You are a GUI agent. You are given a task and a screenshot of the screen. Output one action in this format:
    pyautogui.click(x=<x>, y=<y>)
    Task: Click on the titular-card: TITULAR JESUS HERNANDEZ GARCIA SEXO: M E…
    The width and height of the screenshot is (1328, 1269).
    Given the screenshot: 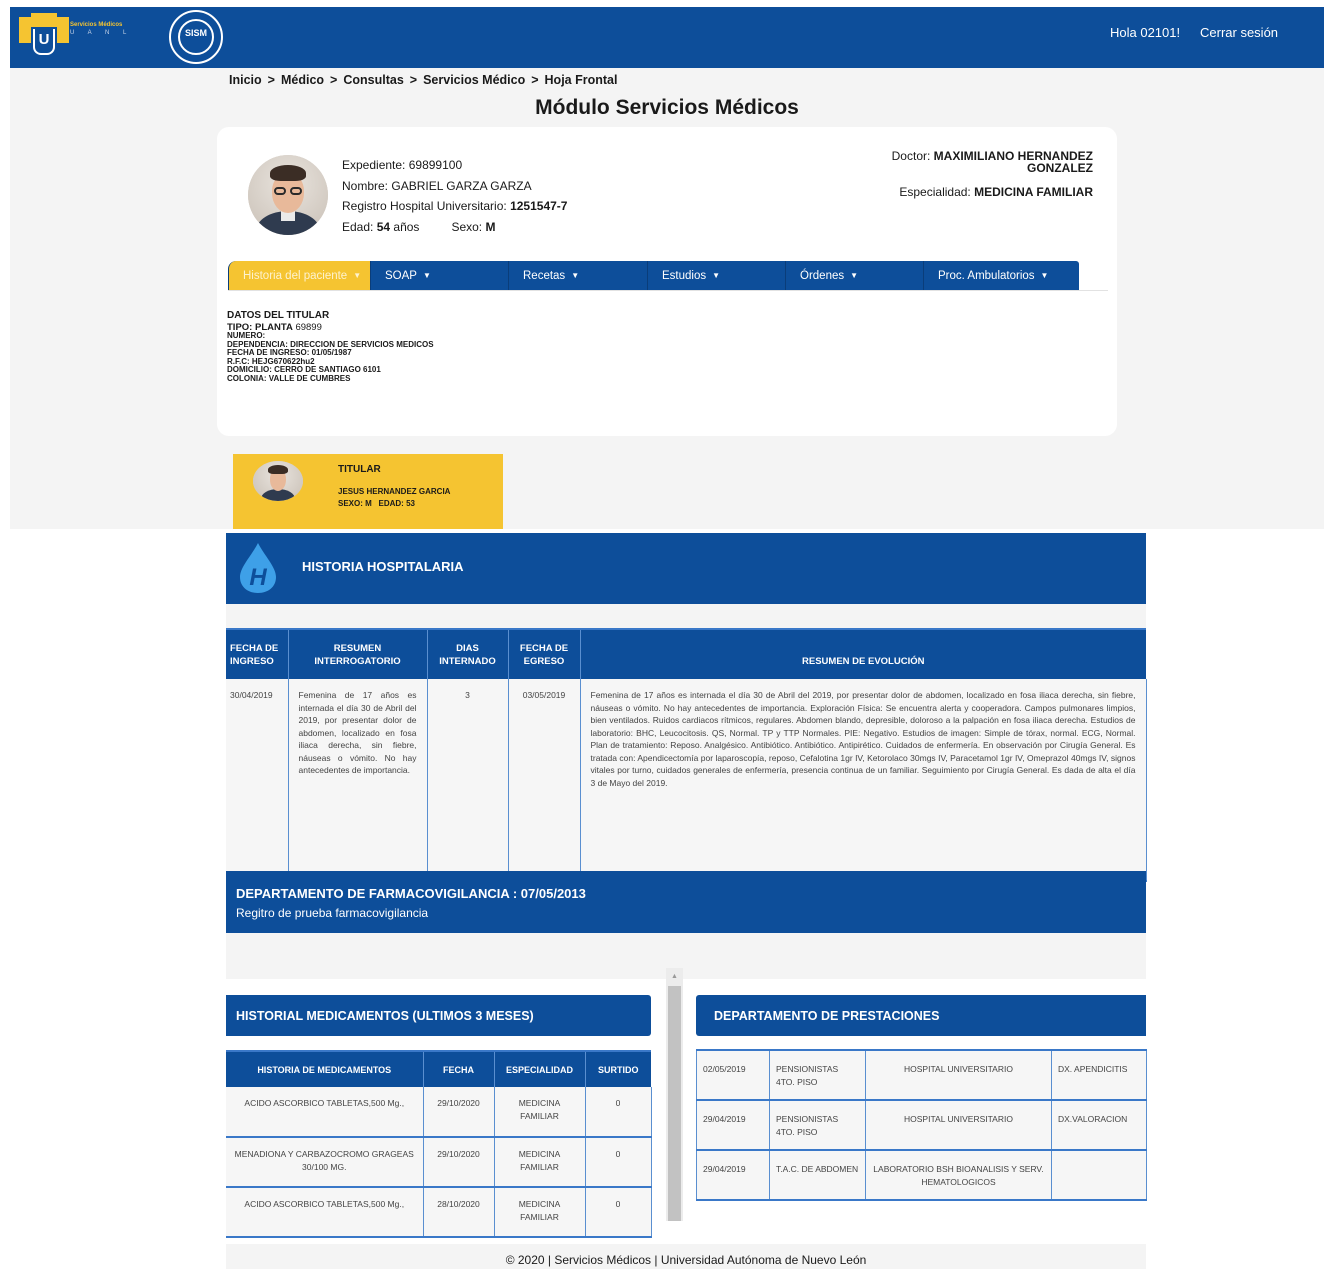 What is the action you would take?
    pyautogui.click(x=368, y=491)
    